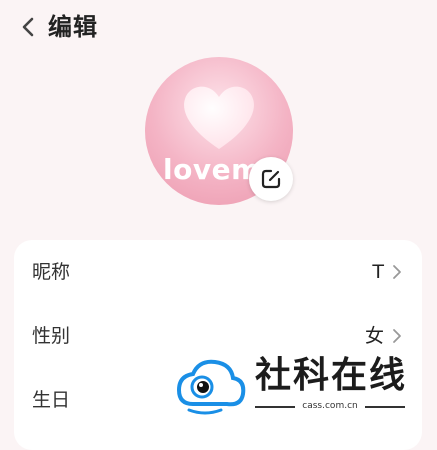 The image size is (437, 450). Describe the element at coordinates (73, 27) in the screenshot. I see `page-title: 编辑` at that location.